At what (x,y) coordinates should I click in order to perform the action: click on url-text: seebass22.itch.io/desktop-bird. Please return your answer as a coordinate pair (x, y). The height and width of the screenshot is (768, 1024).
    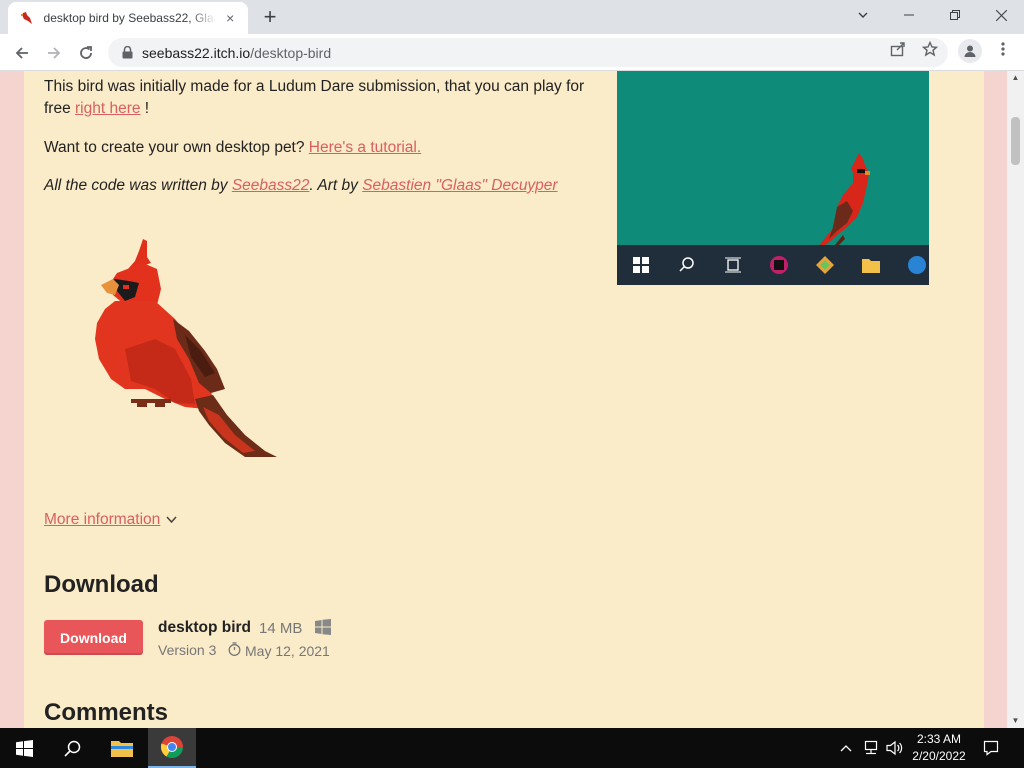
    Looking at the image, I should click on (236, 53).